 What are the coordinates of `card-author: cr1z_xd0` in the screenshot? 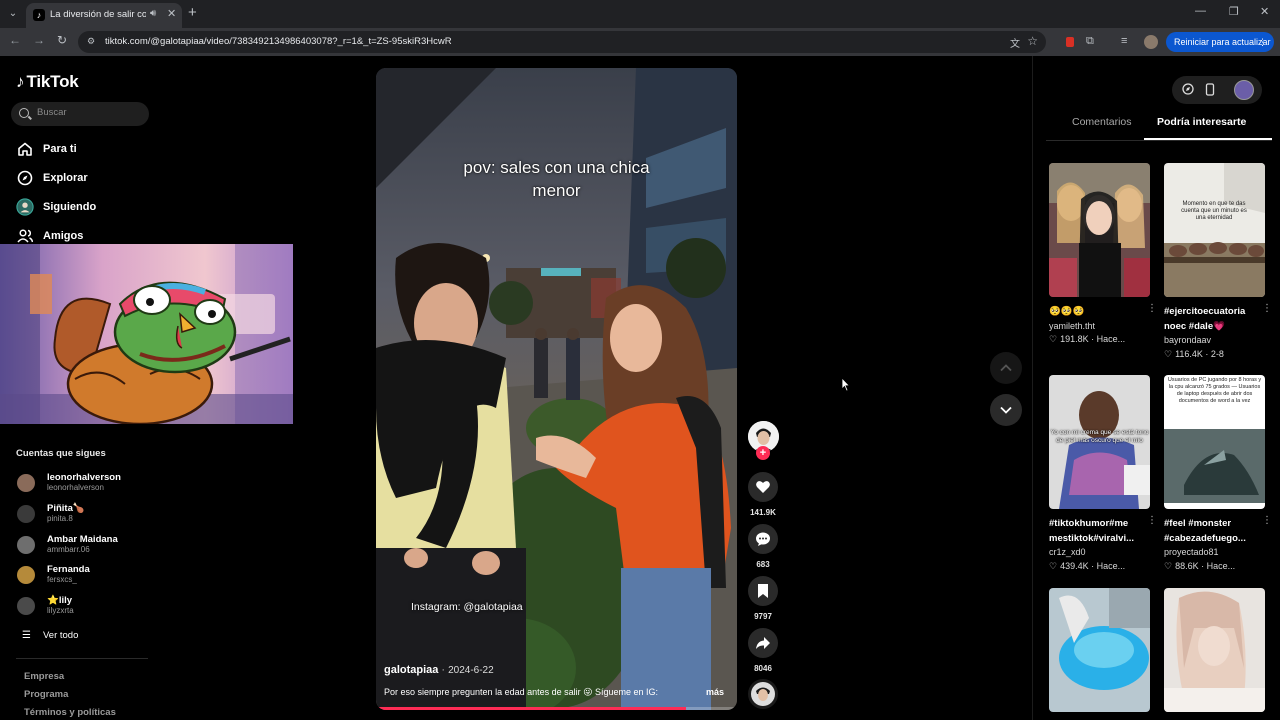 It's located at (1067, 552).